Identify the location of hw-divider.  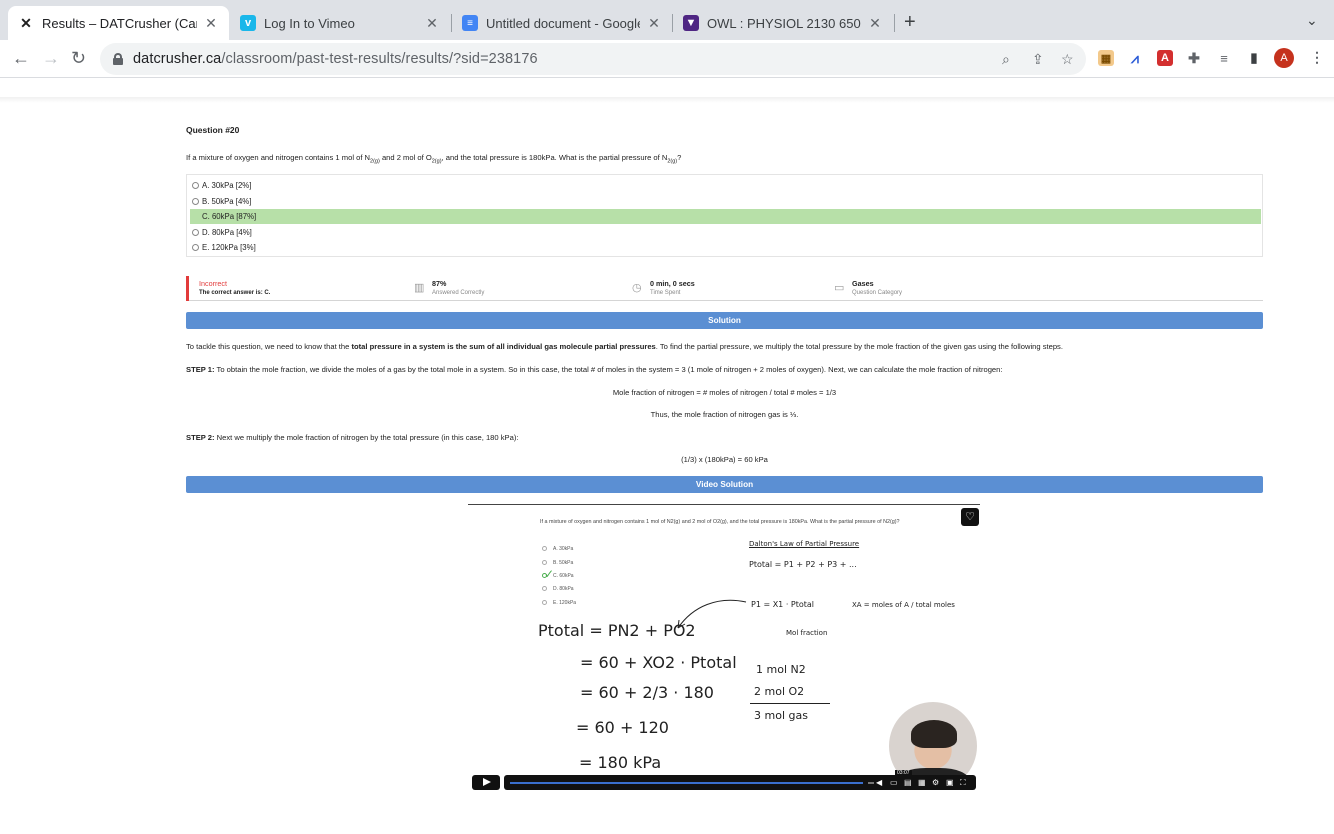
(790, 703).